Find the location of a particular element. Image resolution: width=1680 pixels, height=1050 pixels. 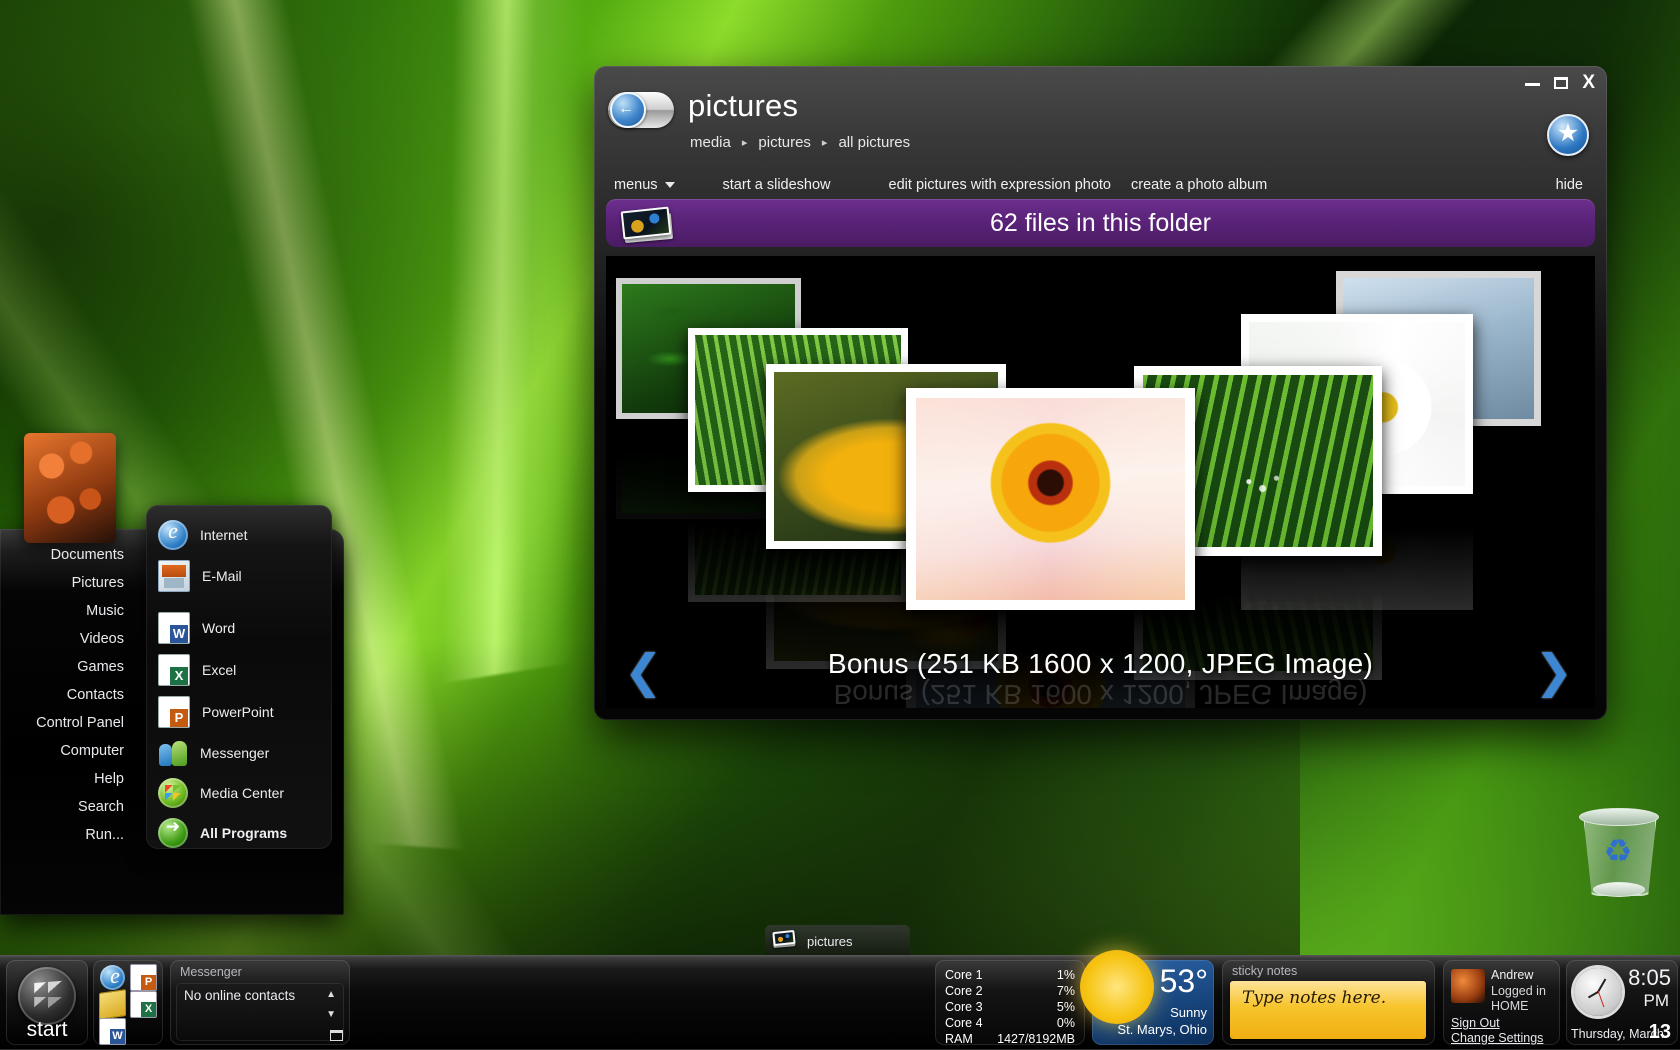

photo-selected-orange-gerbera is located at coordinates (1050, 499).